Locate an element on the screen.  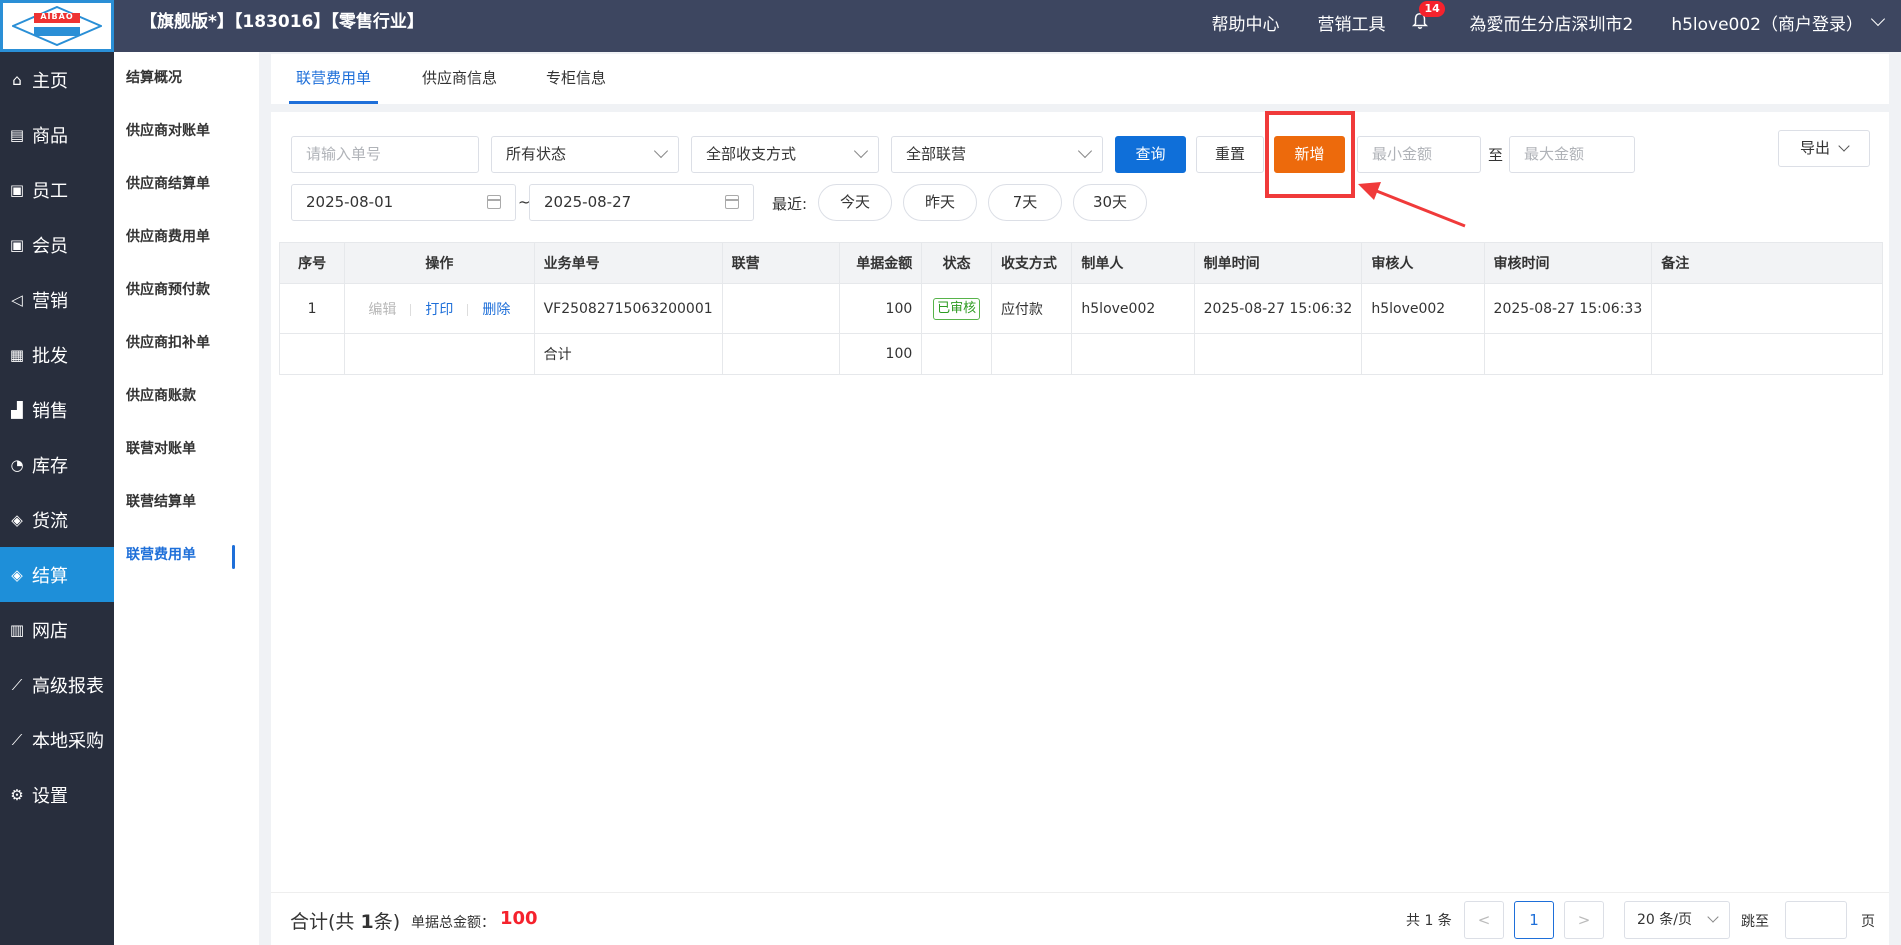
nav-settlement: ◈ 结算 is located at coordinates (57, 574).